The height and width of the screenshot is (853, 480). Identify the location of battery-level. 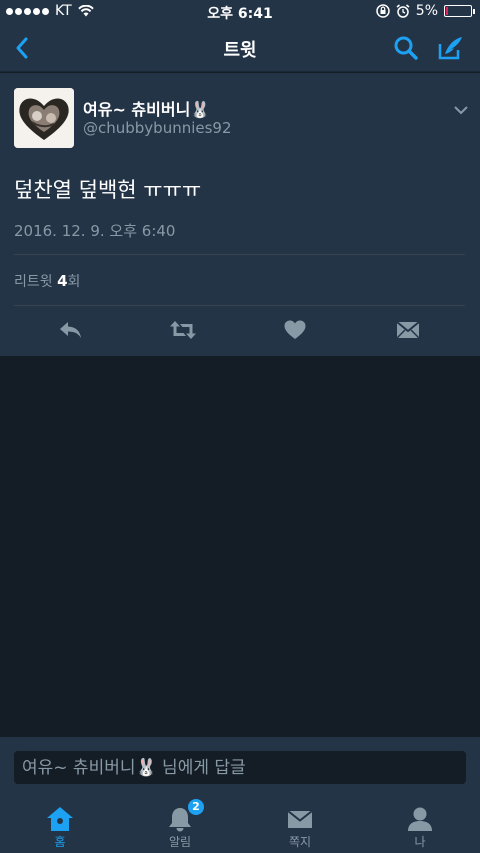
(447, 11).